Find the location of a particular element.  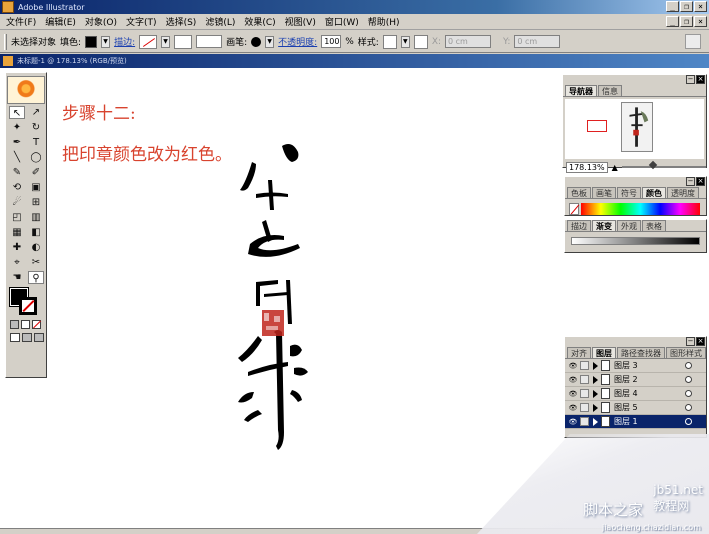

close-button: × is located at coordinates (700, 6).